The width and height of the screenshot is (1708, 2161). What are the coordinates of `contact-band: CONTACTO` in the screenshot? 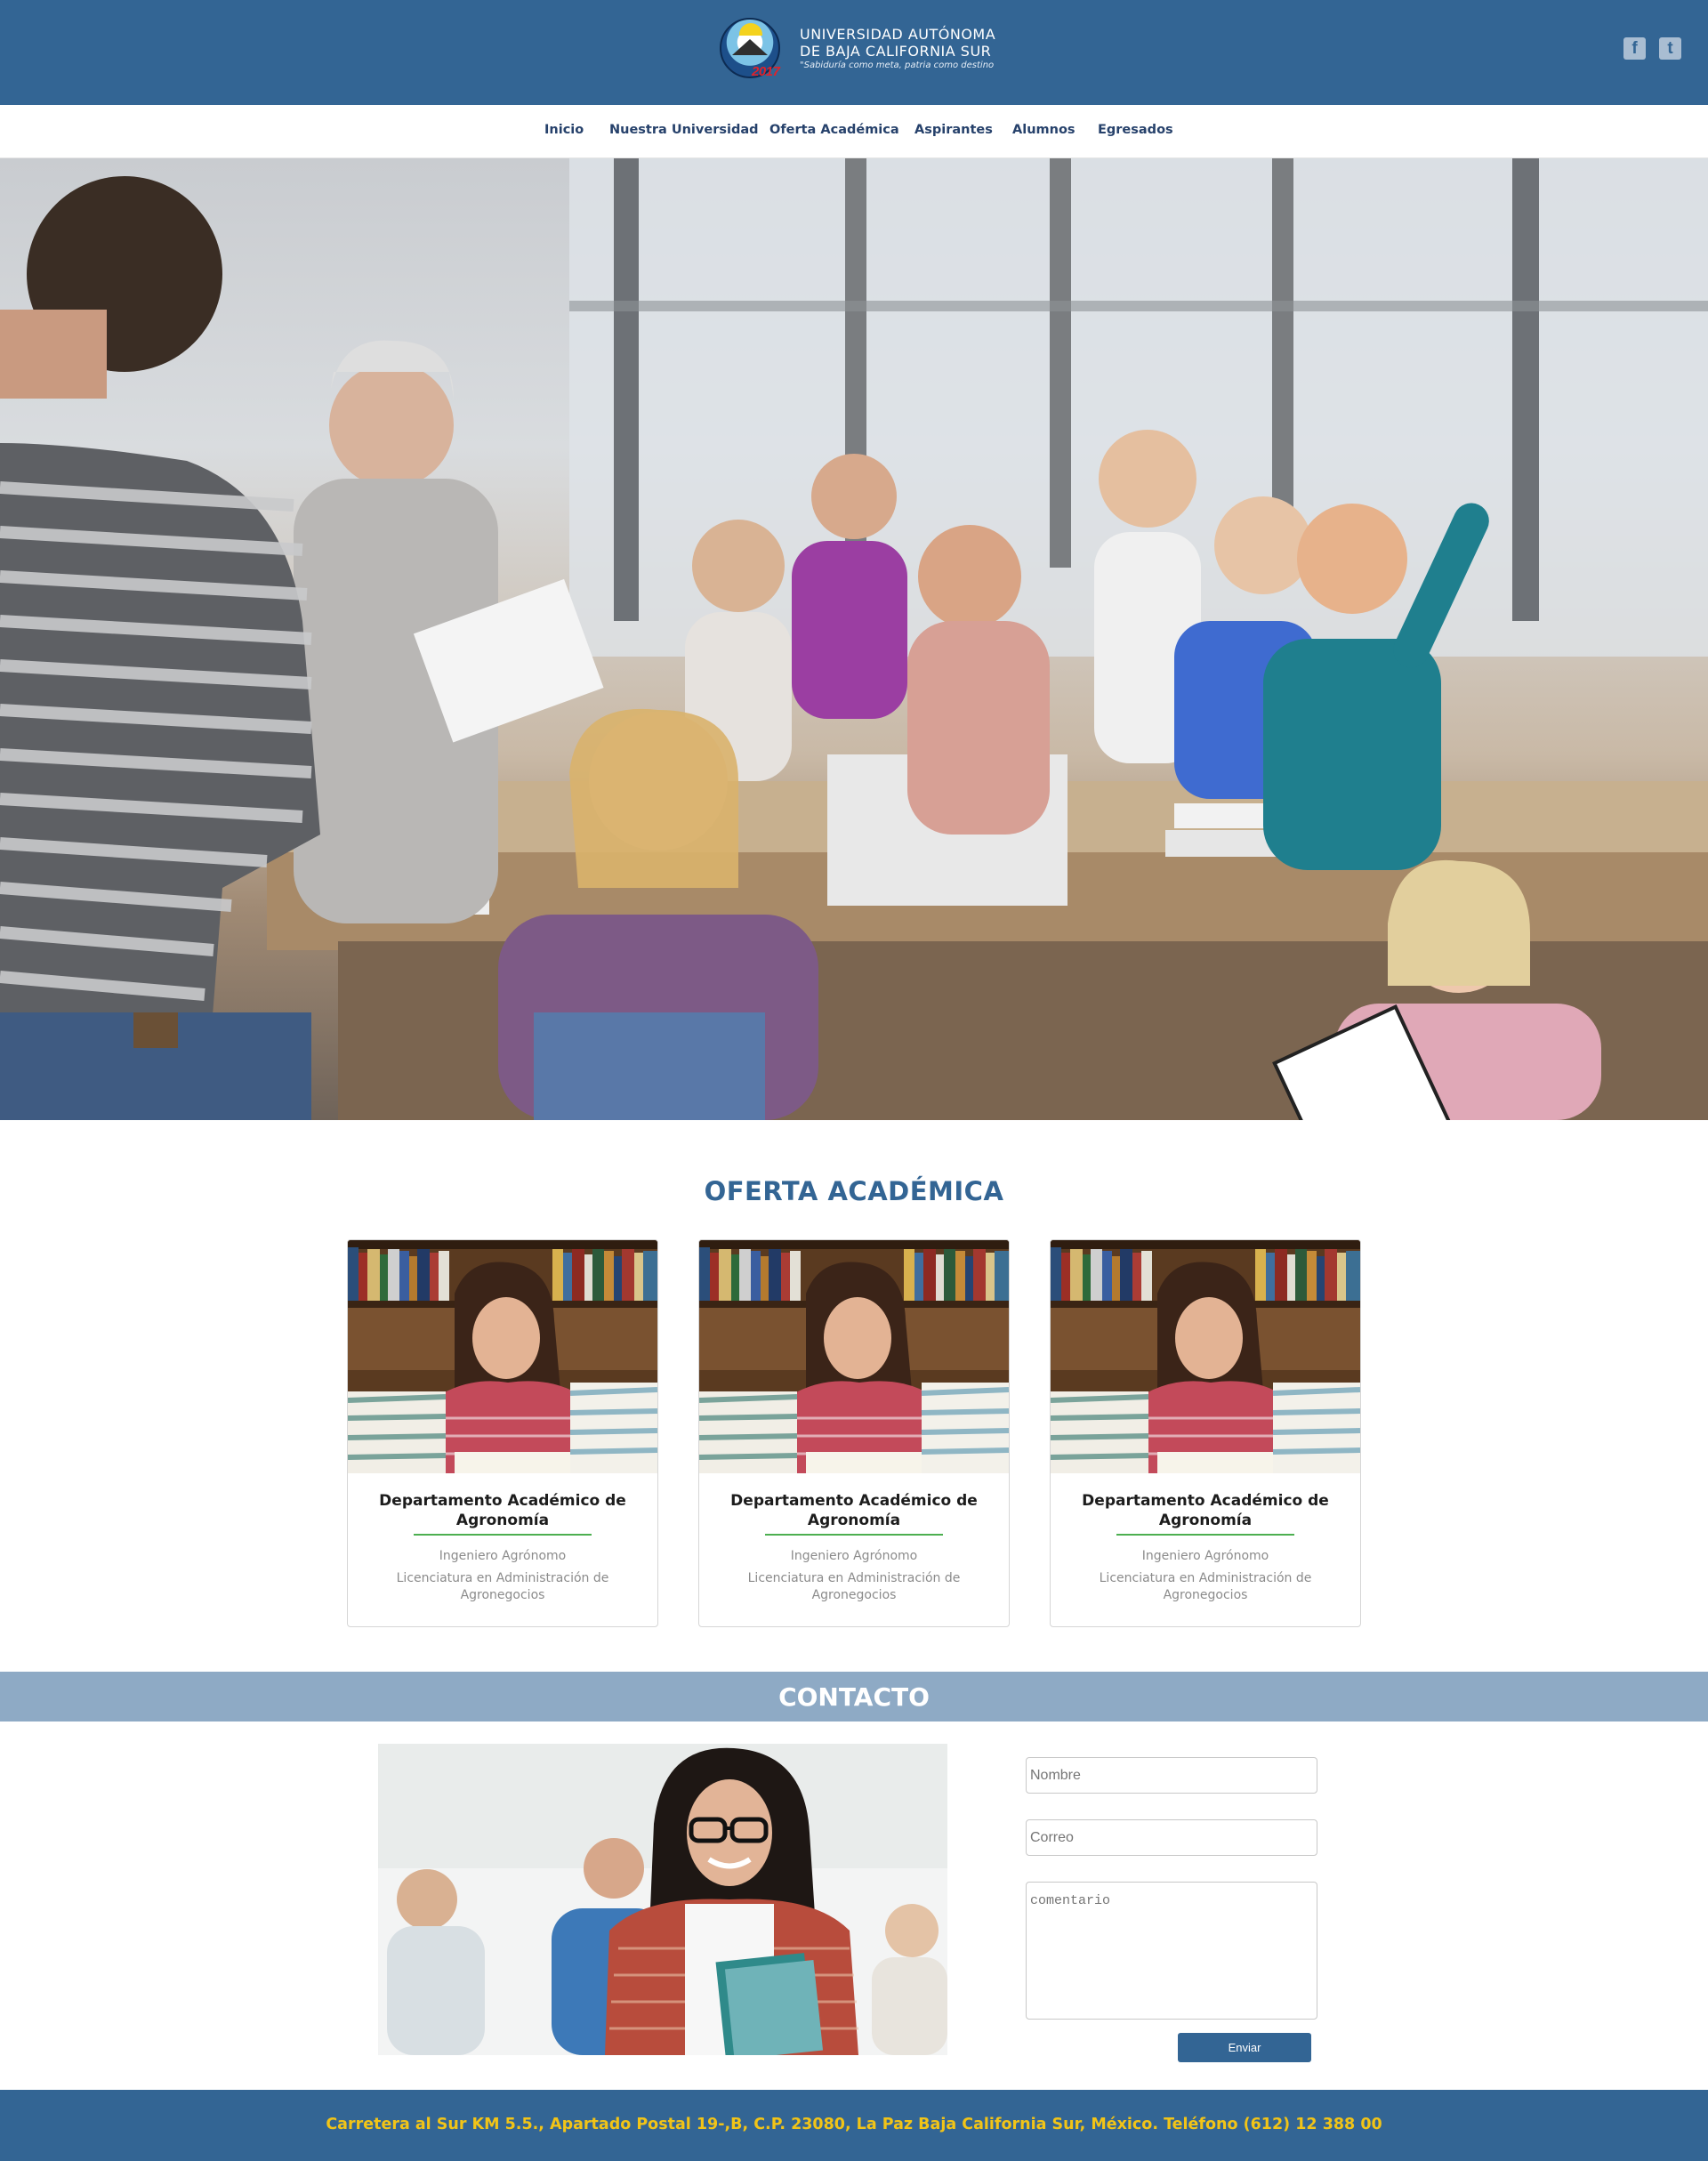 It's located at (854, 1697).